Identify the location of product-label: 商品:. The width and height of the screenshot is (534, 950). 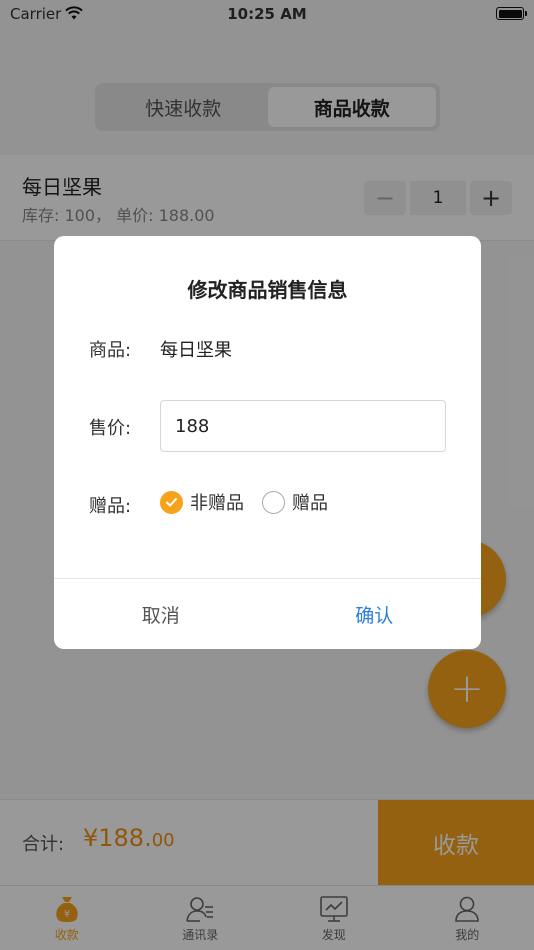
(110, 350).